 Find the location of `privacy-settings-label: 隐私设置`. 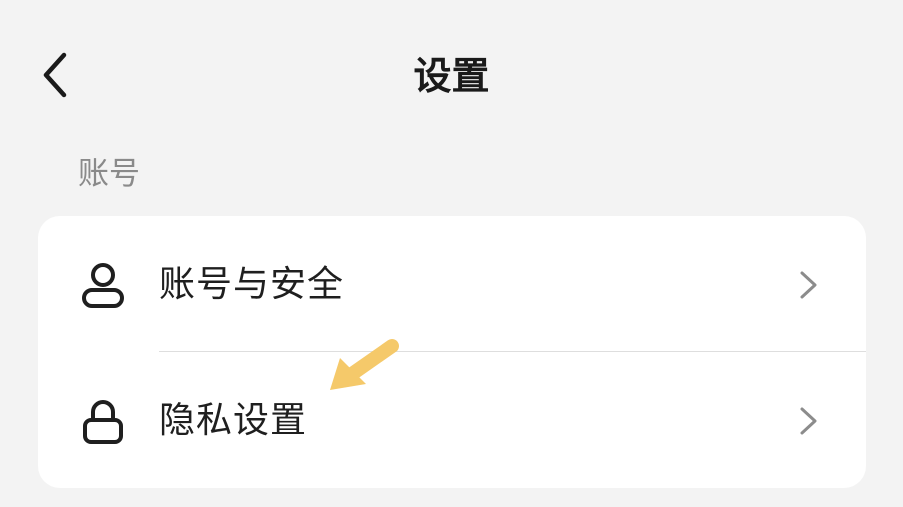

privacy-settings-label: 隐私设置 is located at coordinates (233, 420).